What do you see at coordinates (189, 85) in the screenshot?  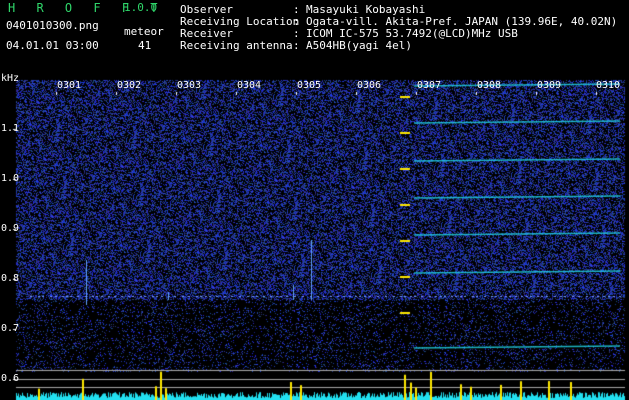 I see `time-tick-label: 0303` at bounding box center [189, 85].